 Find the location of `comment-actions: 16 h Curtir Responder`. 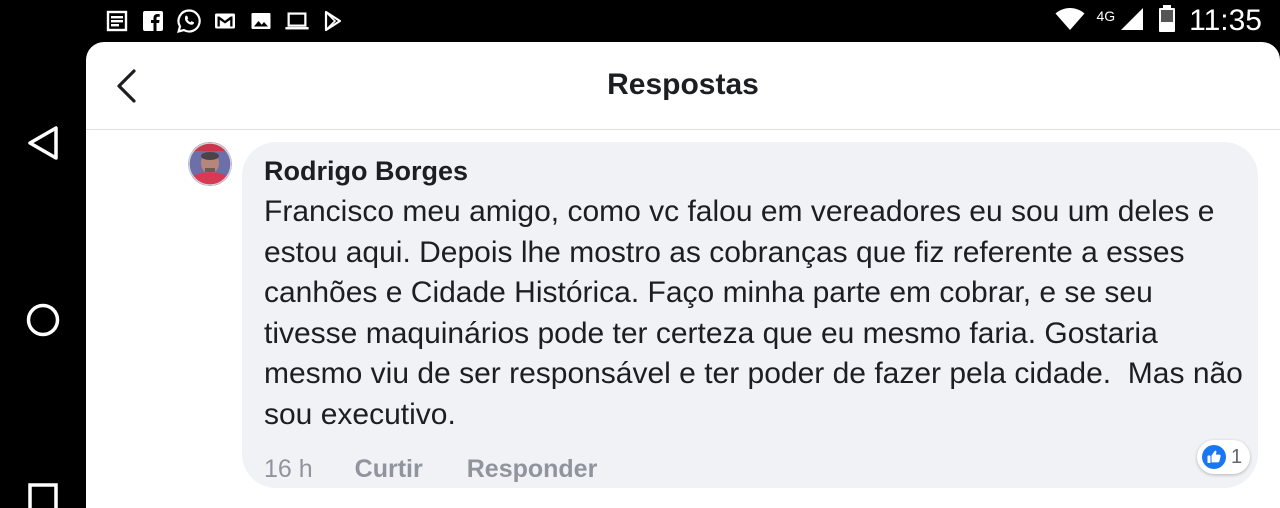

comment-actions: 16 h Curtir Responder is located at coordinates (430, 469).